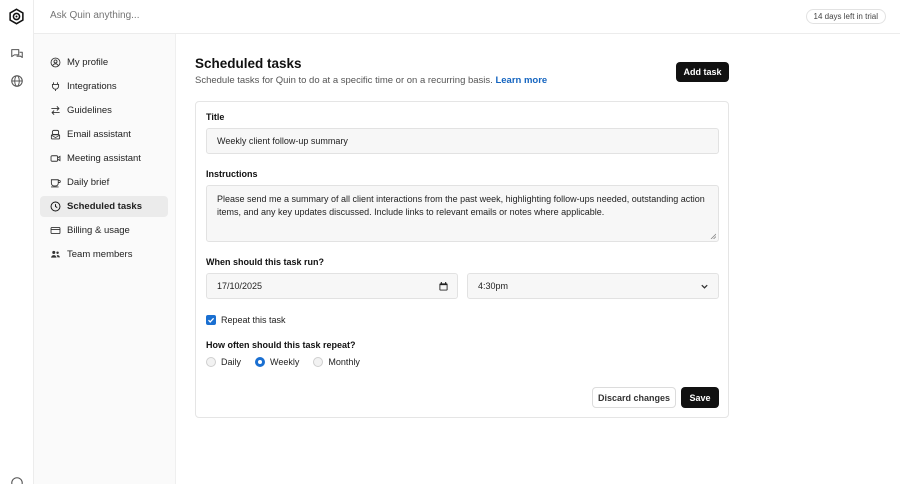 The image size is (900, 484). I want to click on learn-more-link: Learn more, so click(521, 80).